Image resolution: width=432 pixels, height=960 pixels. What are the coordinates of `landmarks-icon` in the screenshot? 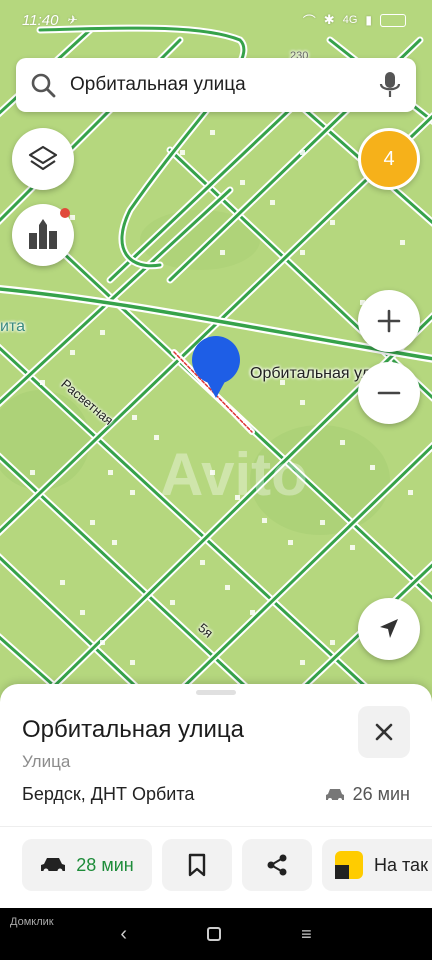 It's located at (43, 234).